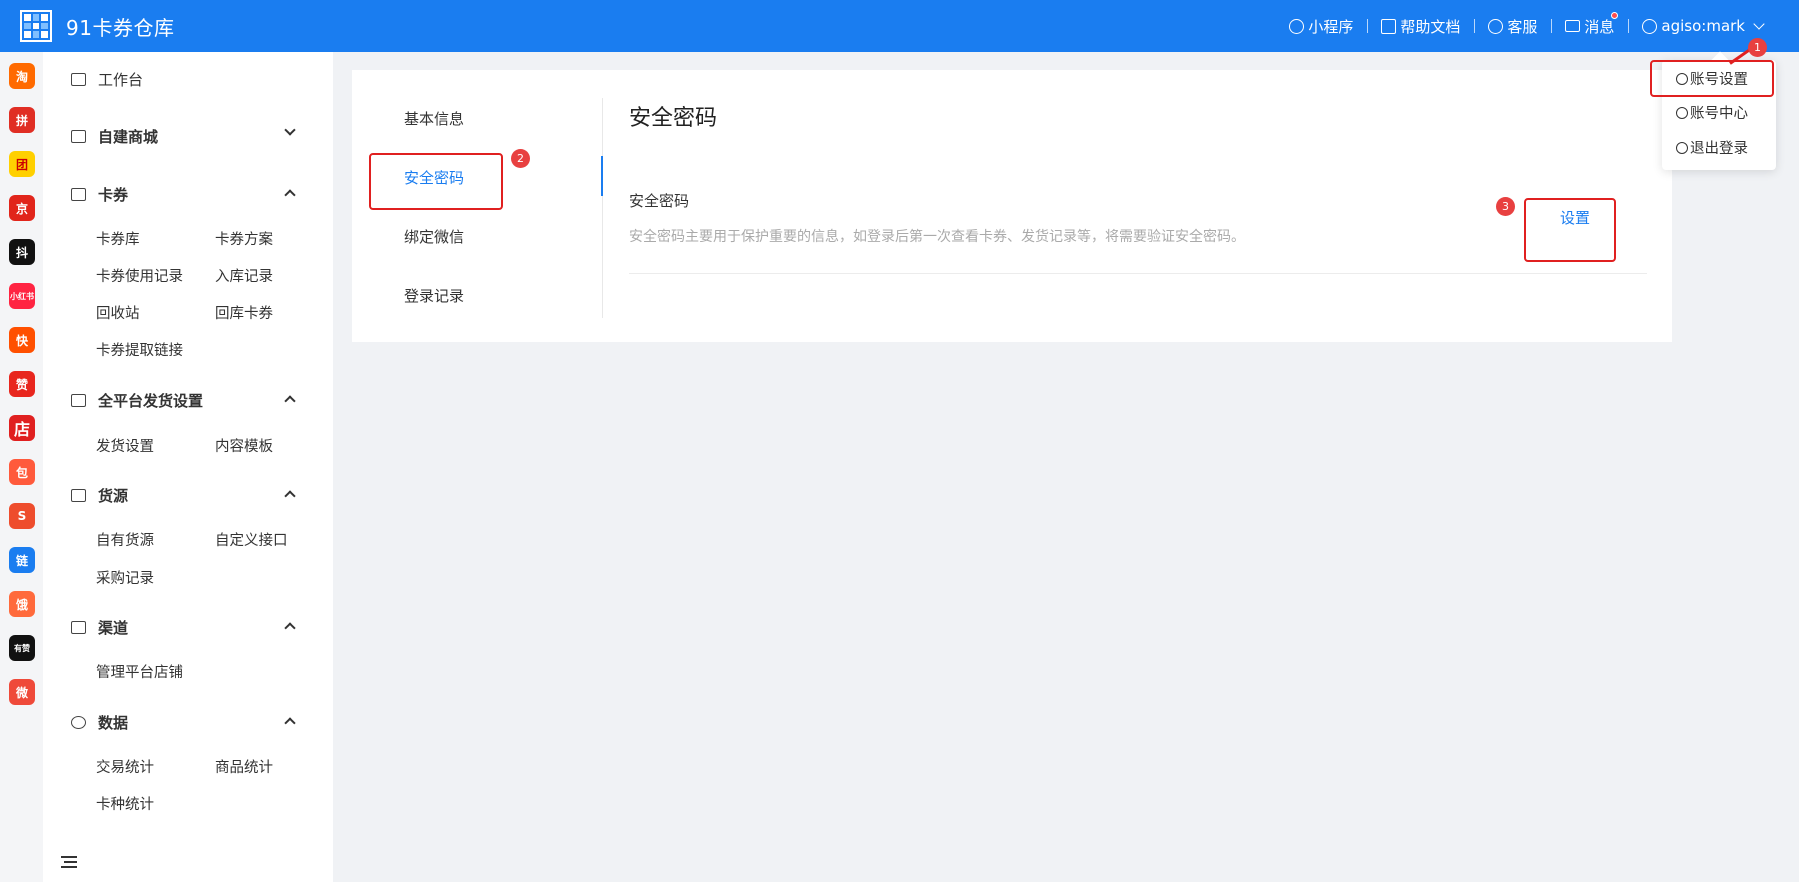  Describe the element at coordinates (22, 296) in the screenshot. I see `xiaohongshu-icon: 小红书` at that location.